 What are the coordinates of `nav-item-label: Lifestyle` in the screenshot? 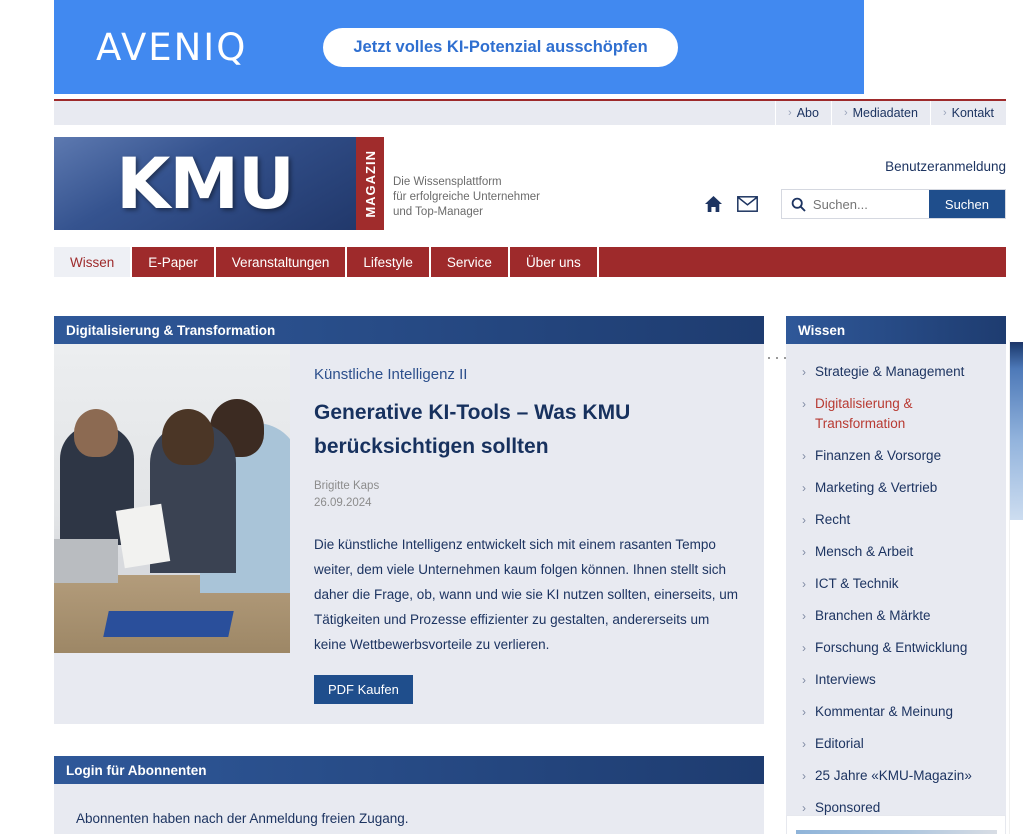 It's located at (388, 262).